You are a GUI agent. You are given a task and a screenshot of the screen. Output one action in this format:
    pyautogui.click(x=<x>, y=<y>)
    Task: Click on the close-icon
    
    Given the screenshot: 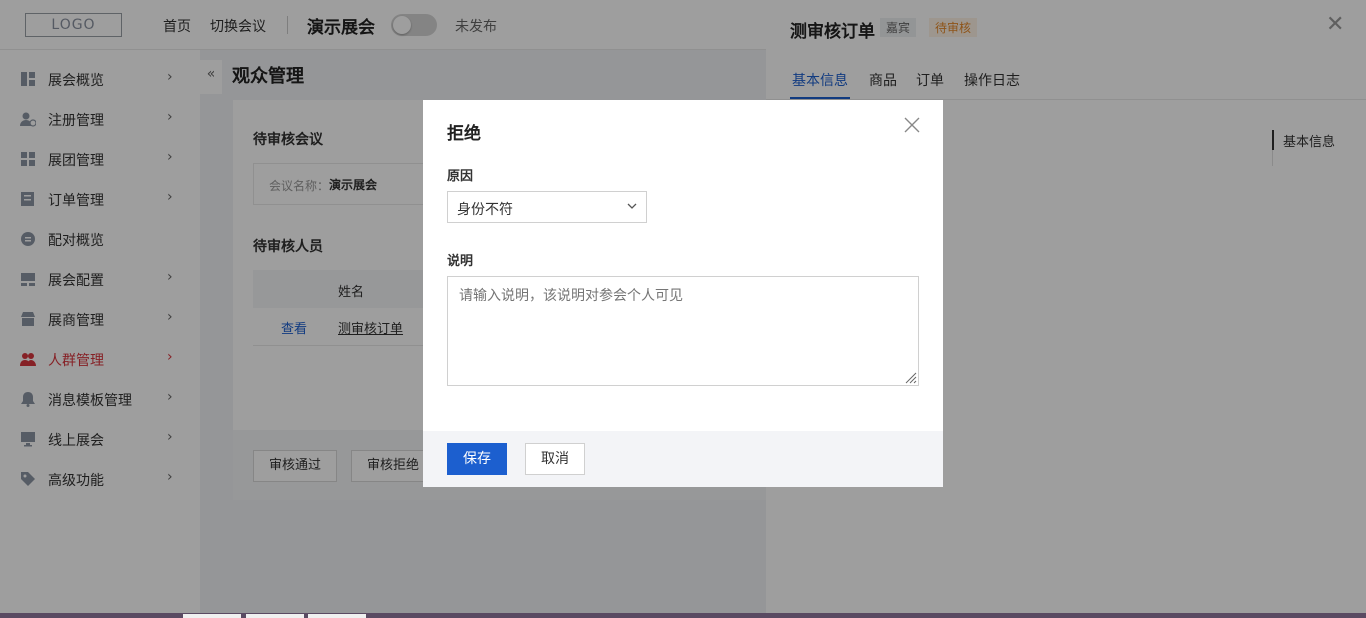 What is the action you would take?
    pyautogui.click(x=912, y=125)
    